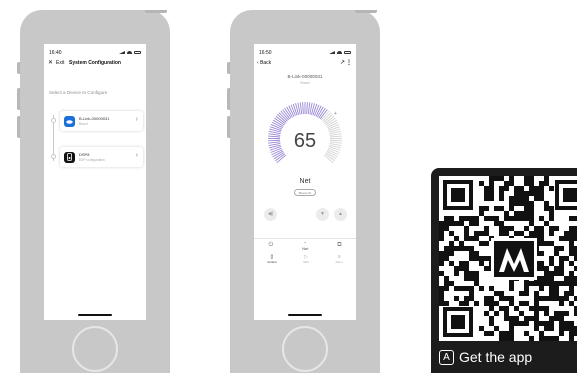  I want to click on share-icon: ↗, so click(342, 62).